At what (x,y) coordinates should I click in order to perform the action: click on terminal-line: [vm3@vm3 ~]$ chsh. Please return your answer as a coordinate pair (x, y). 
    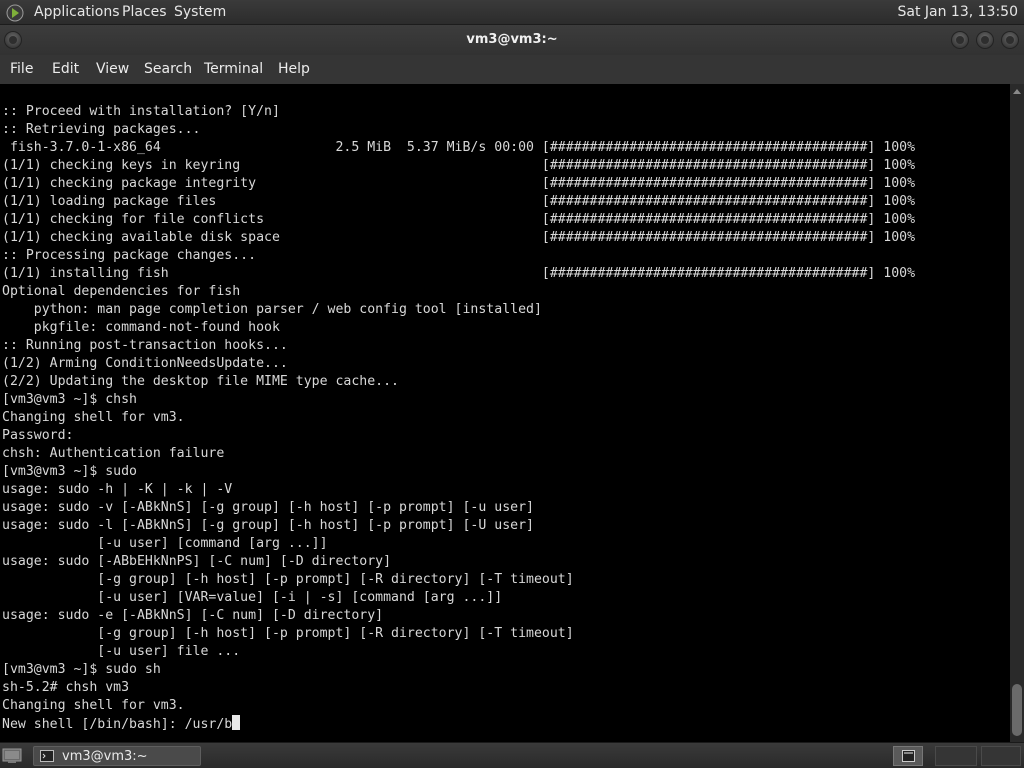
    Looking at the image, I should click on (69, 399).